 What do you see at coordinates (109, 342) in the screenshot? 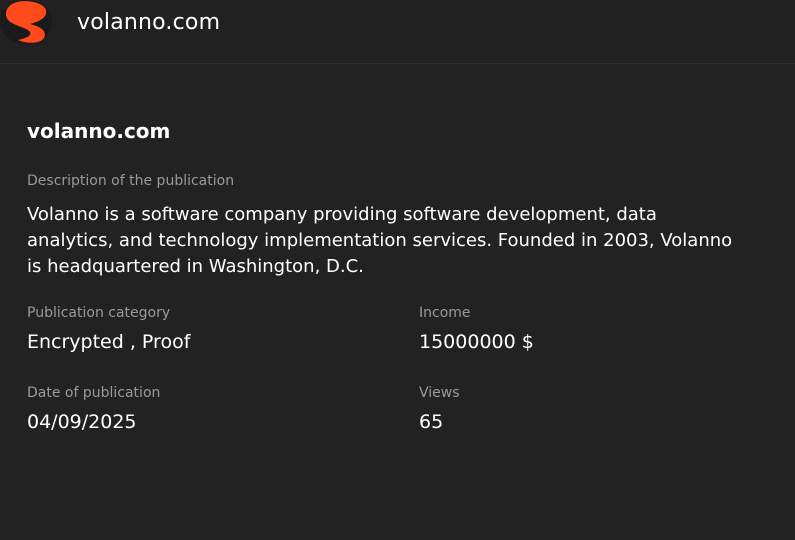
I see `category-value: Encrypted , Proof` at bounding box center [109, 342].